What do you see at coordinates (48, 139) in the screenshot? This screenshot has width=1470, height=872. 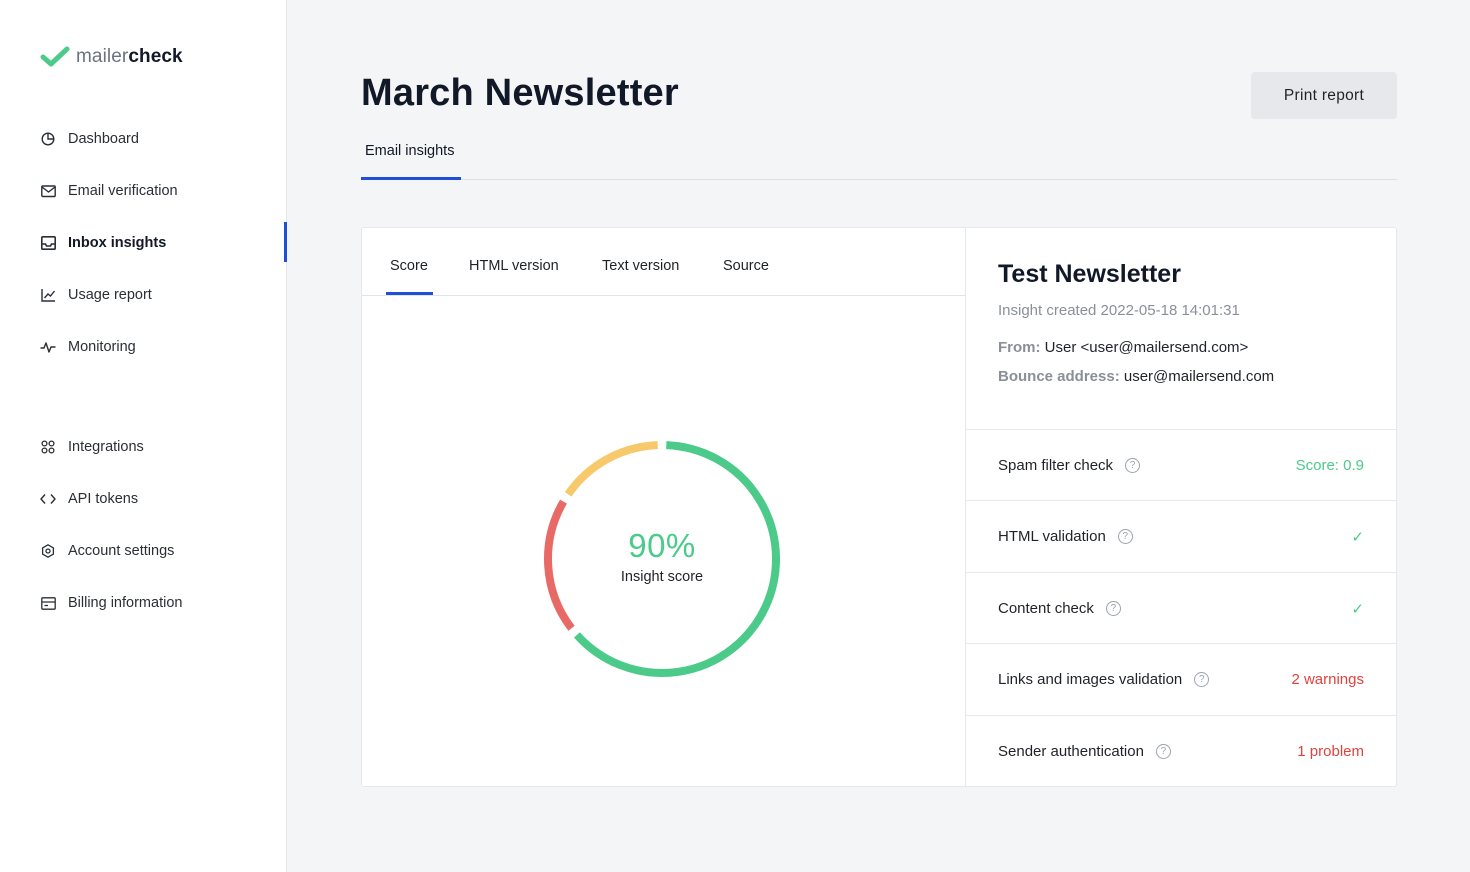 I see `pie-chart-icon` at bounding box center [48, 139].